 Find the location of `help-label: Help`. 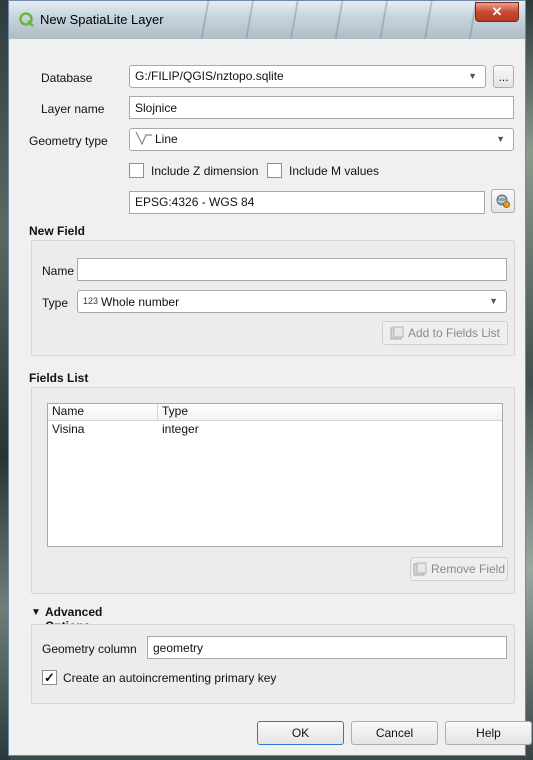

help-label: Help is located at coordinates (488, 733).